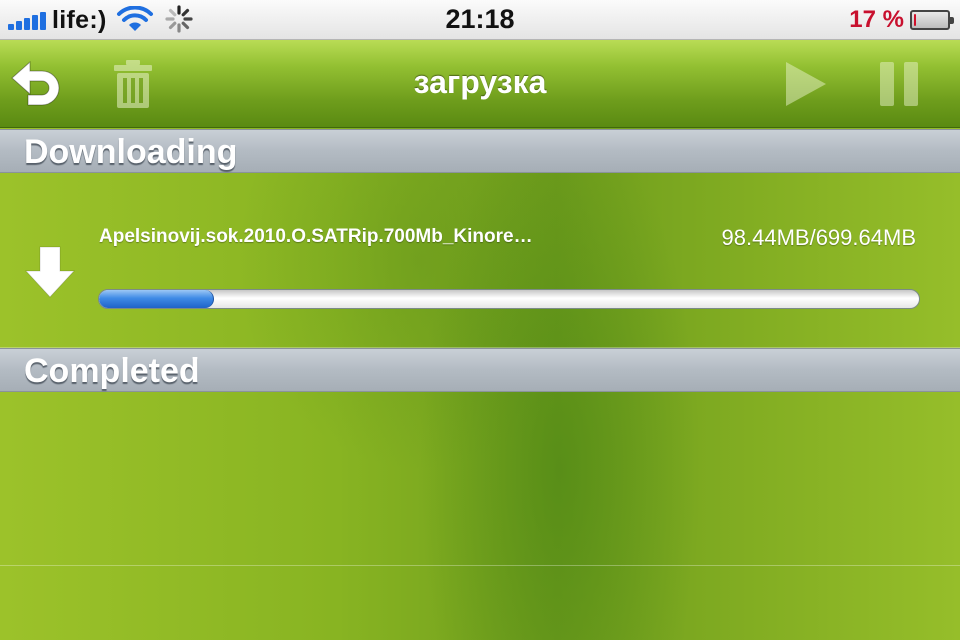  Describe the element at coordinates (112, 371) in the screenshot. I see `section-title-completed: Completed` at that location.